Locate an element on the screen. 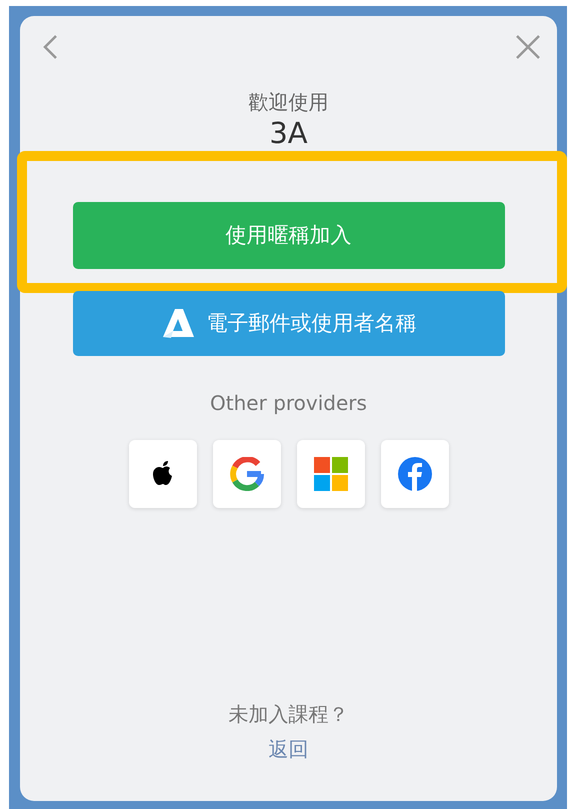 The width and height of the screenshot is (570, 809). nickname-join-button: 使用暱稱加入 is located at coordinates (288, 235).